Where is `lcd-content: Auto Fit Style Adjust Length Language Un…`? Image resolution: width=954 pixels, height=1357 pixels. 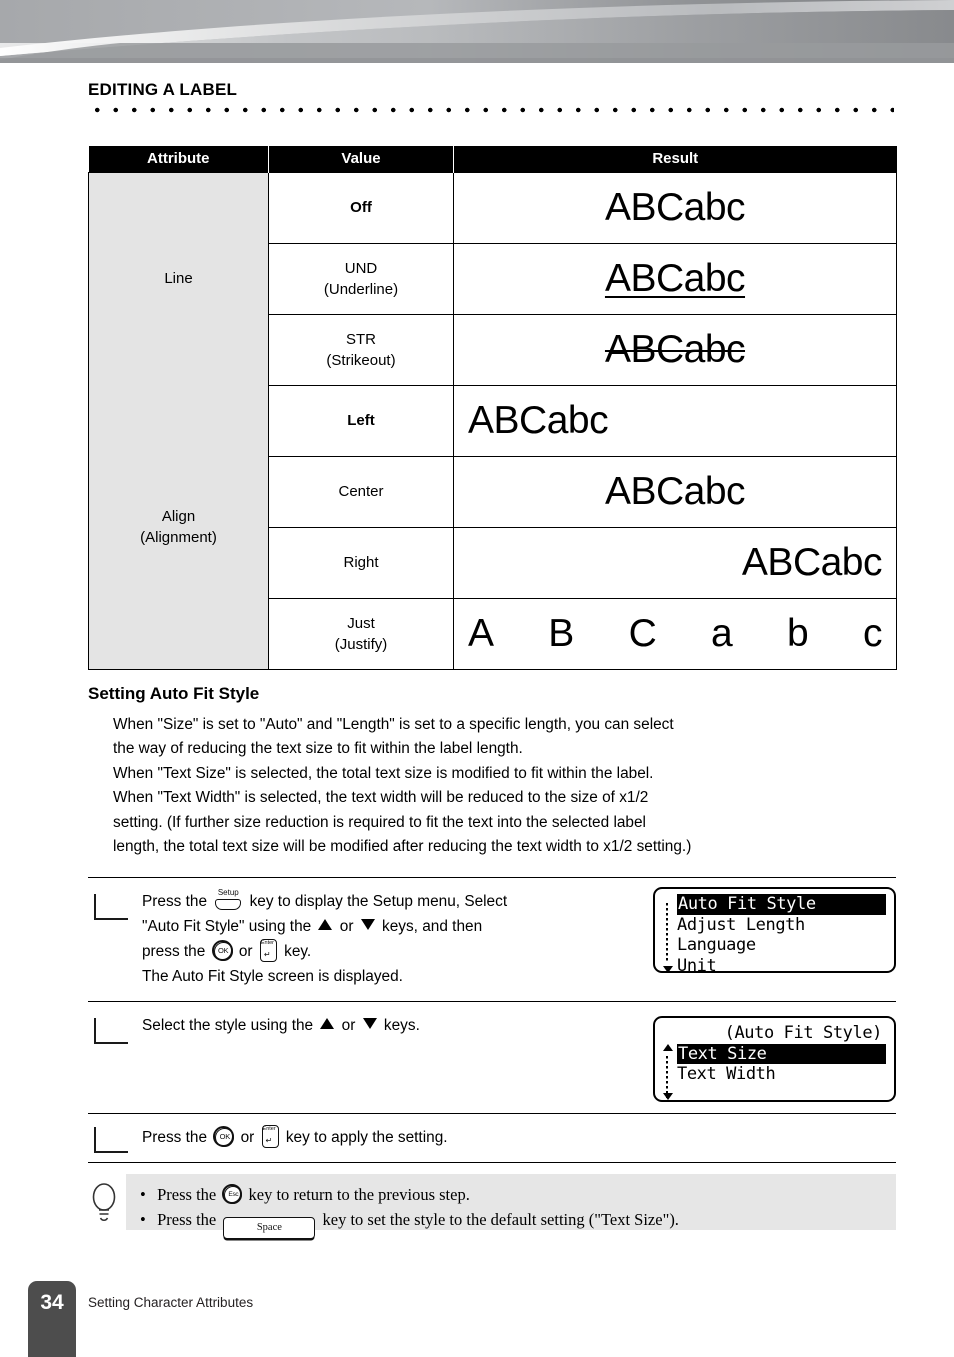
lcd-content: Auto Fit Style Adjust Length Language Un… is located at coordinates (775, 932).